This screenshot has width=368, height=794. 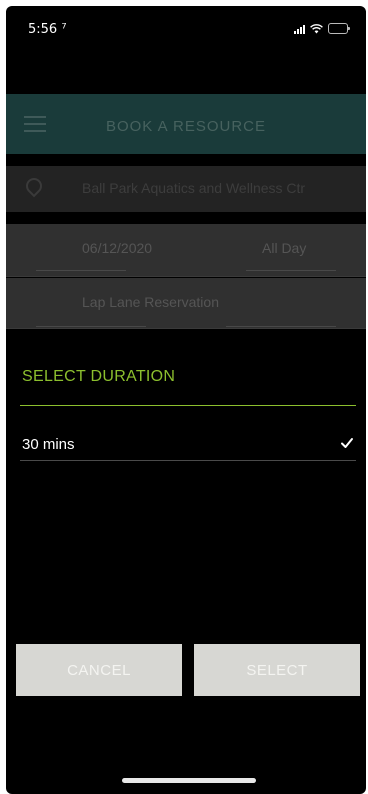 What do you see at coordinates (188, 444) in the screenshot?
I see `duration-option: 30 mins` at bounding box center [188, 444].